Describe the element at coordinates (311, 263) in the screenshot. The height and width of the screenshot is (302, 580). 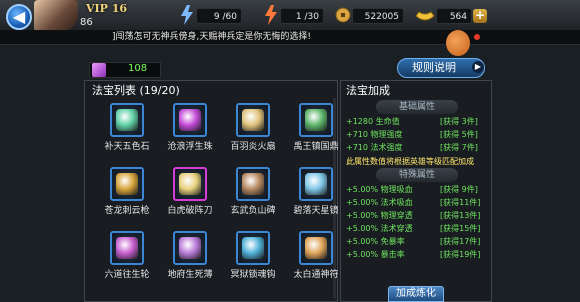
I see `treasure-item: 太白通神符` at that location.